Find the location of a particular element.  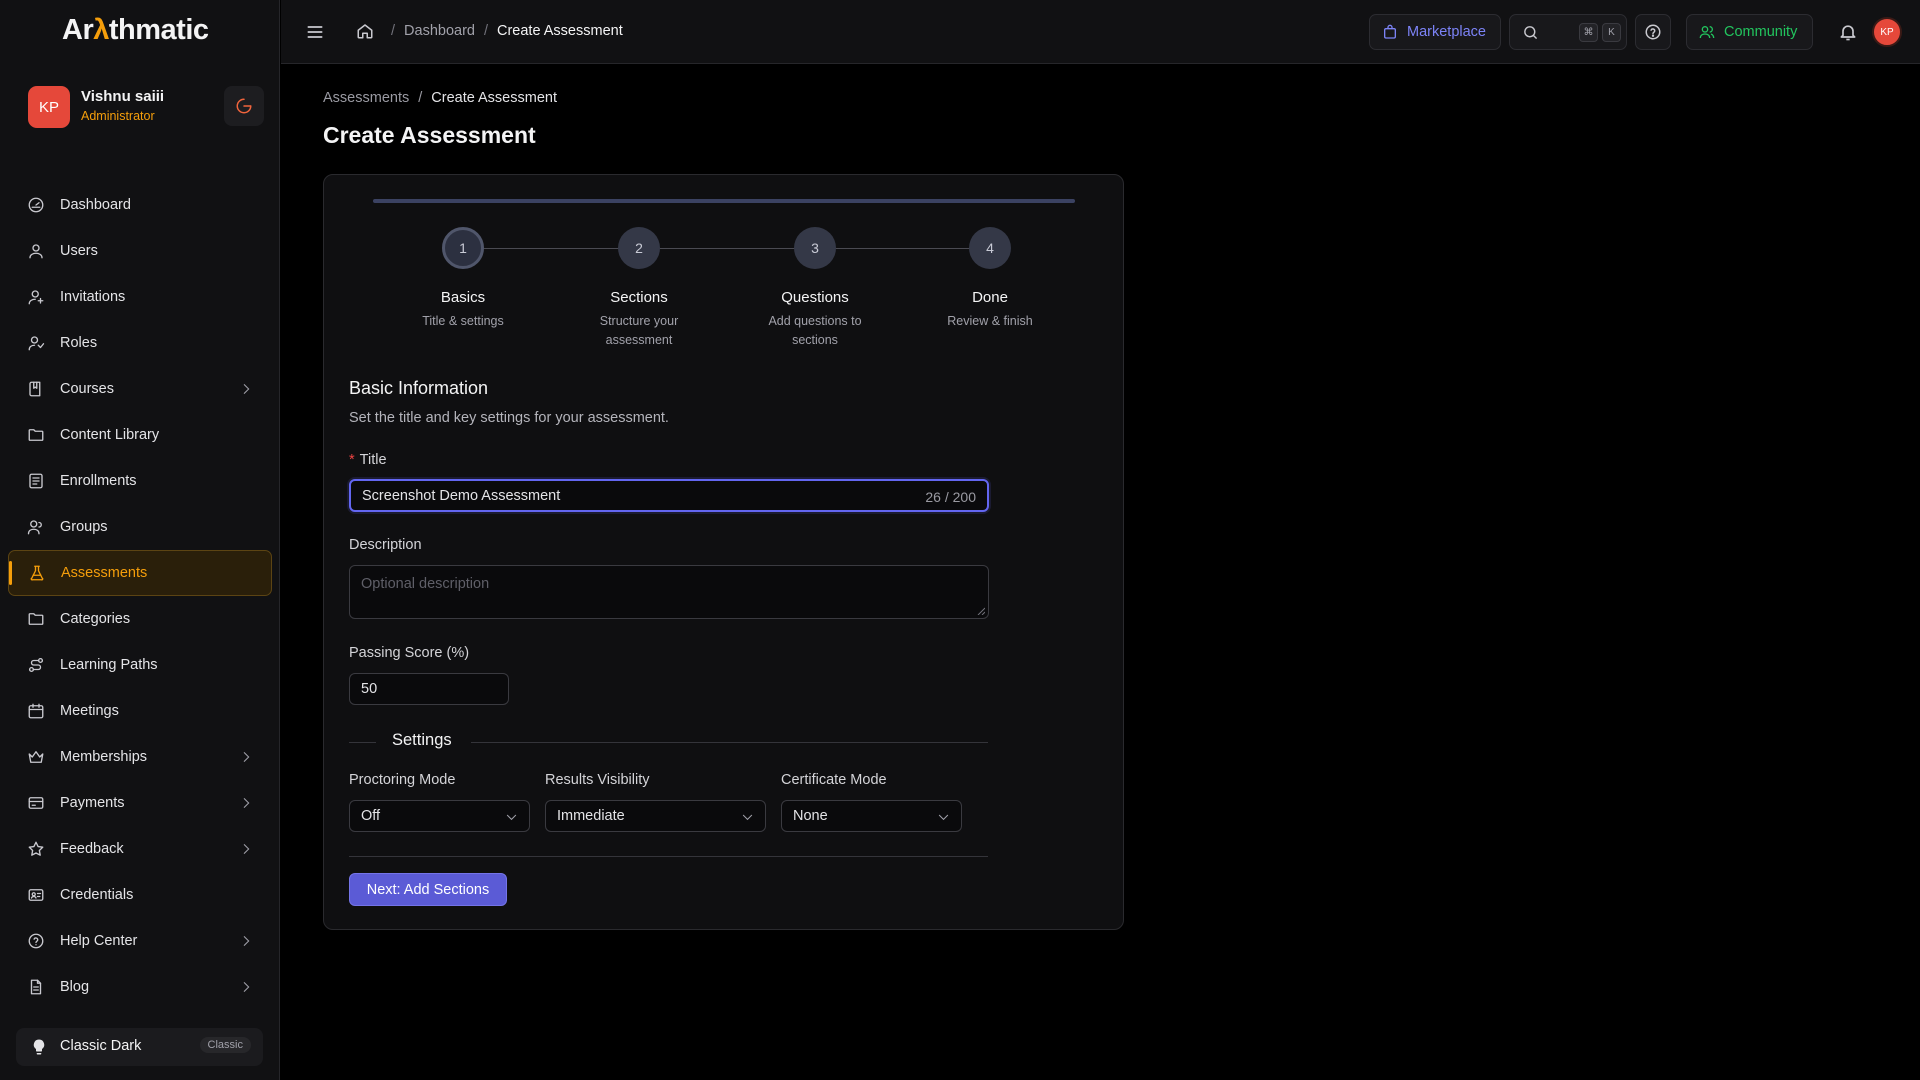

marketplace-button: Marketplace is located at coordinates (1435, 32).